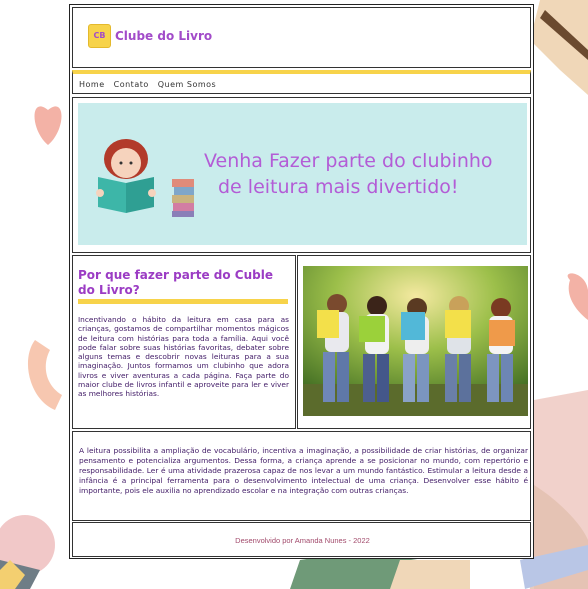 The height and width of the screenshot is (589, 588). What do you see at coordinates (348, 161) in the screenshot?
I see `banner-headline-line-1: Venha Fazer parte do clubinho` at bounding box center [348, 161].